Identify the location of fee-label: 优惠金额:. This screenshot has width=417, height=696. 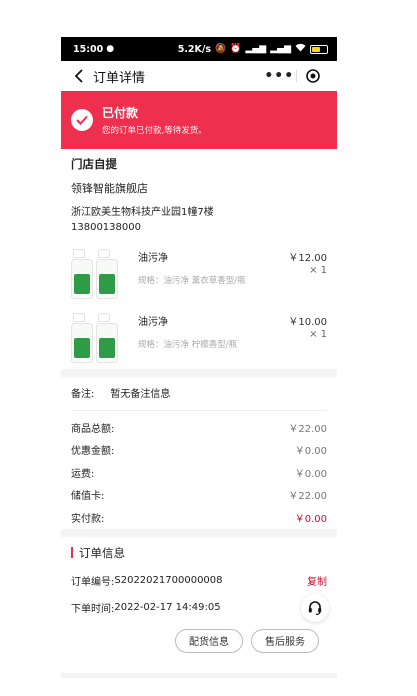
(93, 452).